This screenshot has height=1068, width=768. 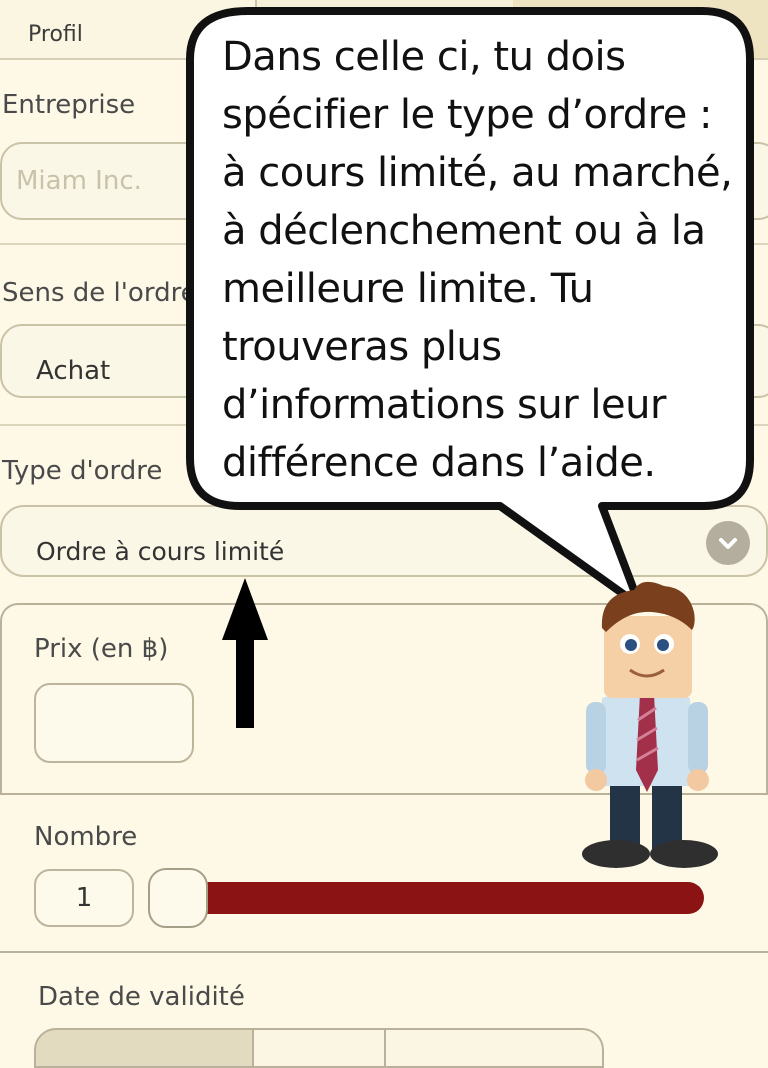 What do you see at coordinates (444, 405) in the screenshot?
I see `tutorial-line: d’informations sur leur` at bounding box center [444, 405].